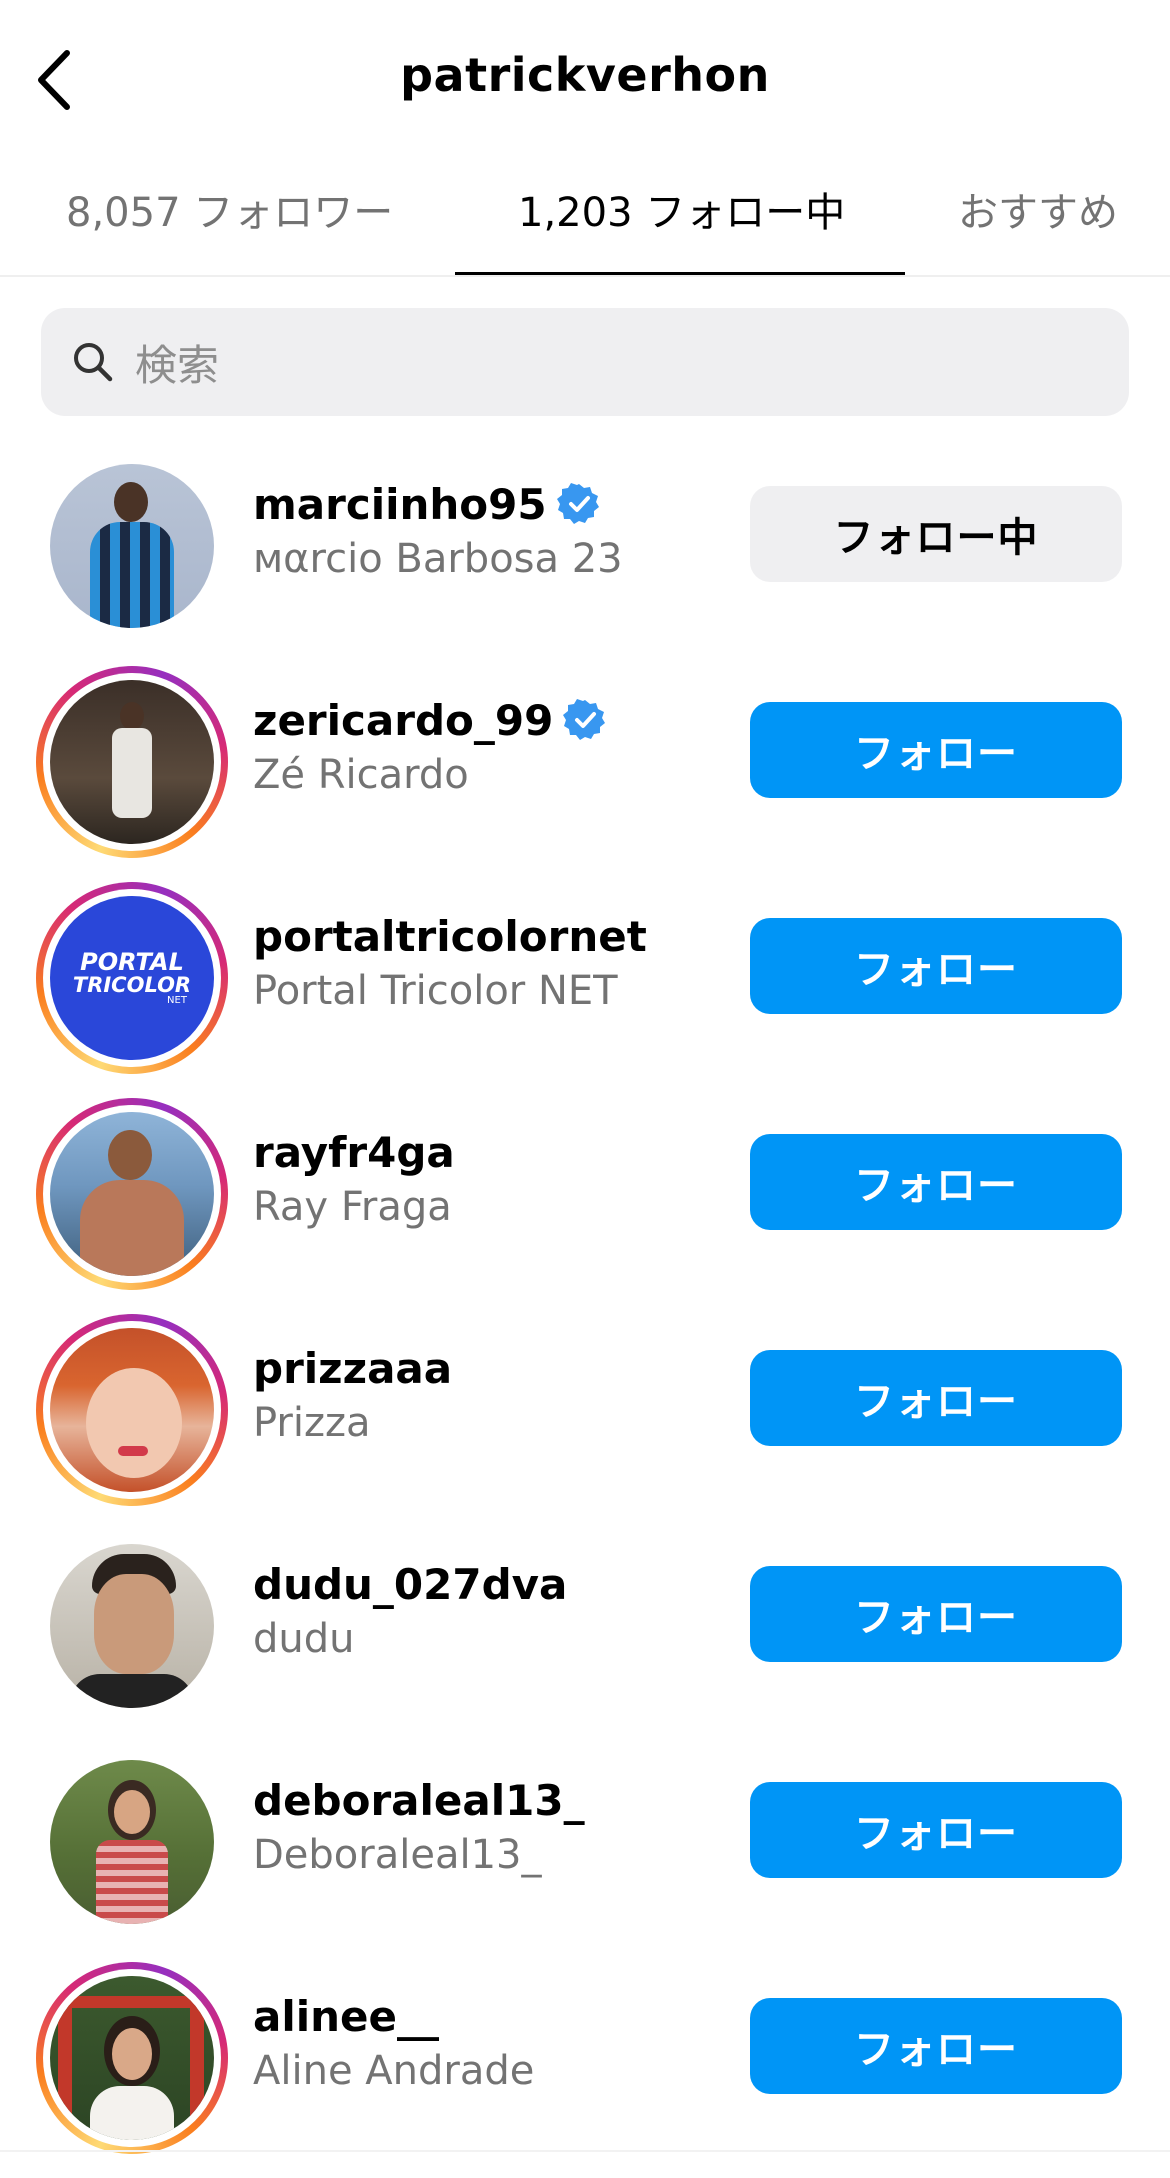 Image resolution: width=1170 pixels, height=2178 pixels. What do you see at coordinates (936, 534) in the screenshot?
I see `following-button: フォロー中` at bounding box center [936, 534].